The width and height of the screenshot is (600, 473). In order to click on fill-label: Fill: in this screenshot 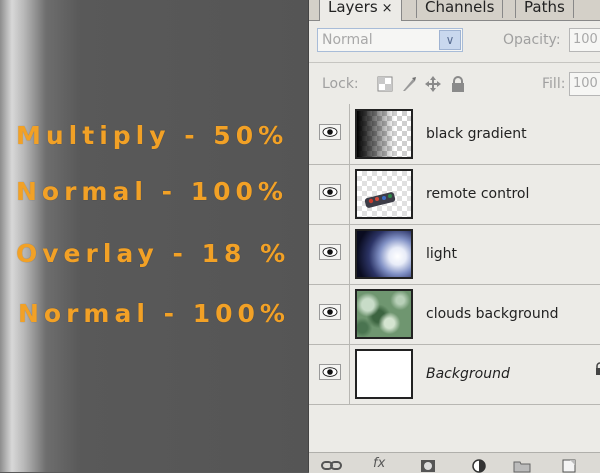, I will do `click(554, 84)`.